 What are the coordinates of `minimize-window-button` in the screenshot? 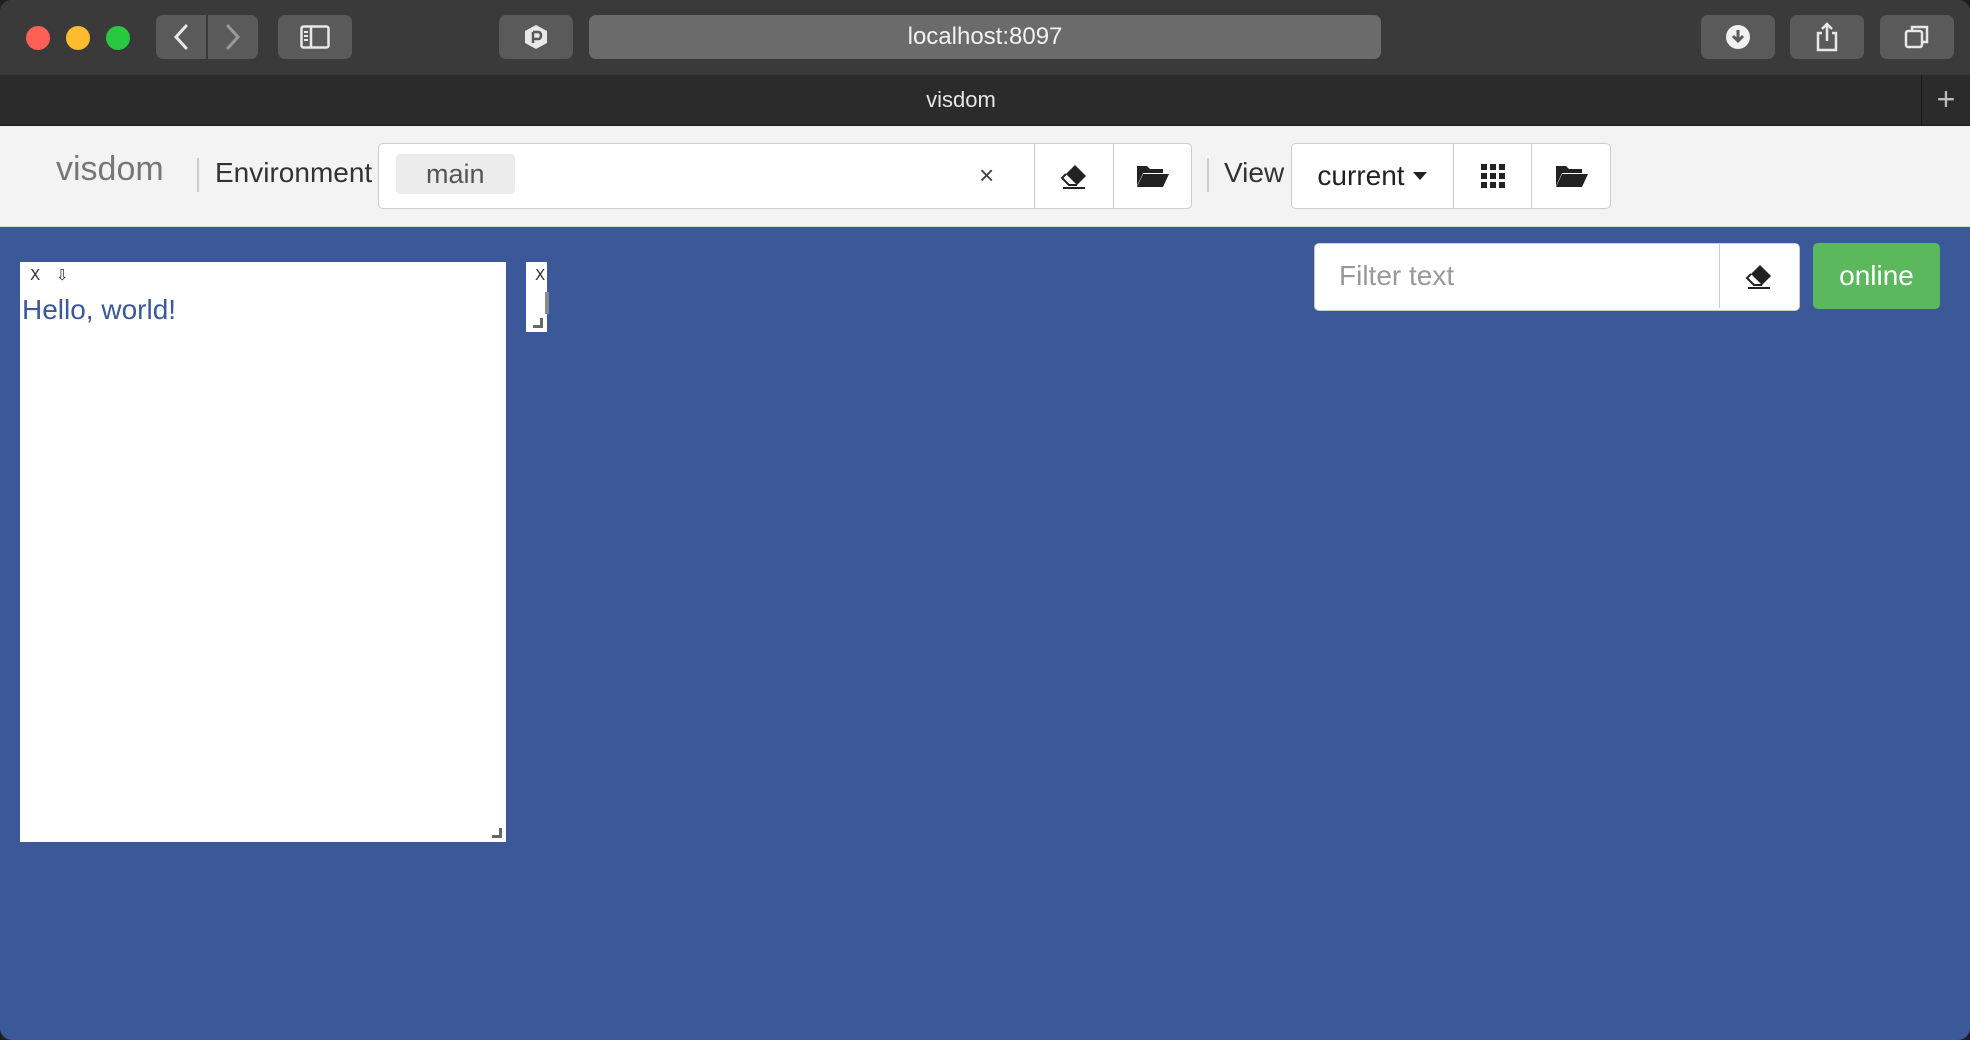 It's located at (78, 38).